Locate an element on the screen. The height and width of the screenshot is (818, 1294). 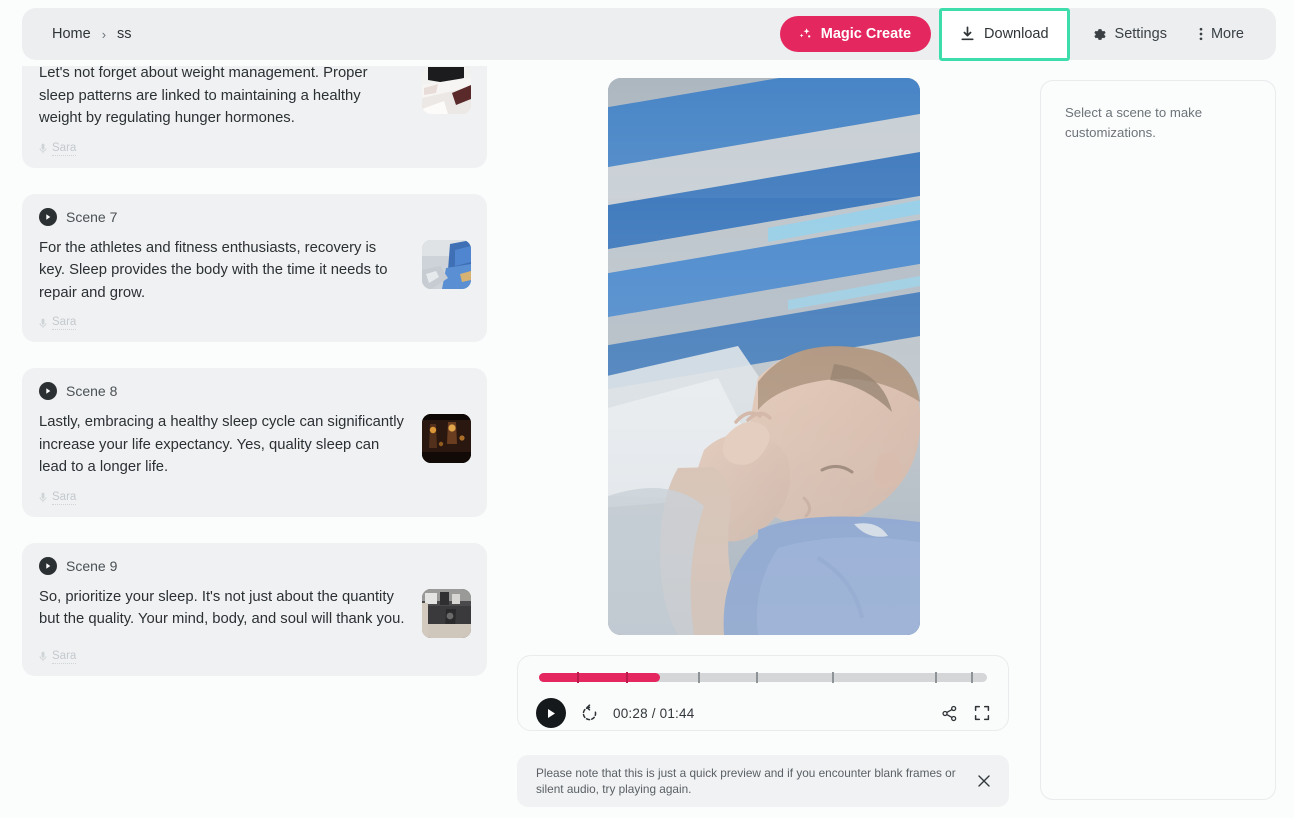
magic-create-label: Magic Create is located at coordinates (866, 34).